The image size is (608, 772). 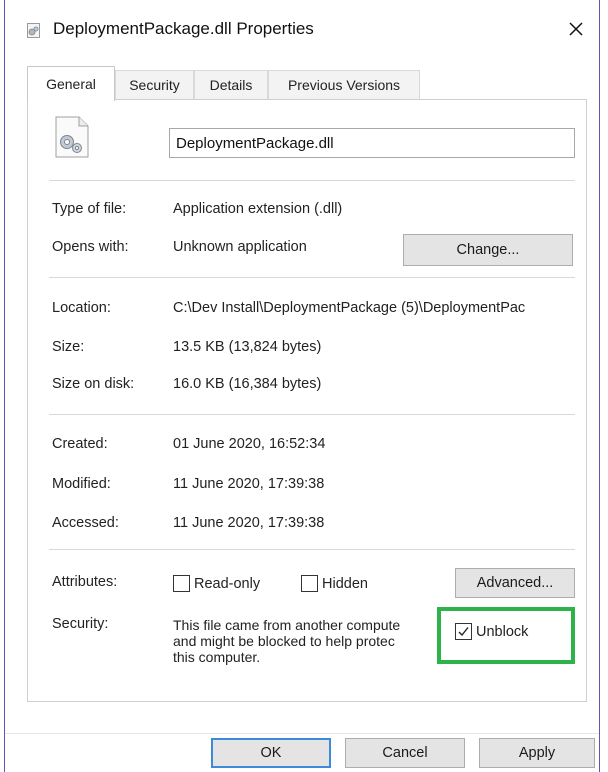 I want to click on ok-button-label: OK, so click(x=271, y=753).